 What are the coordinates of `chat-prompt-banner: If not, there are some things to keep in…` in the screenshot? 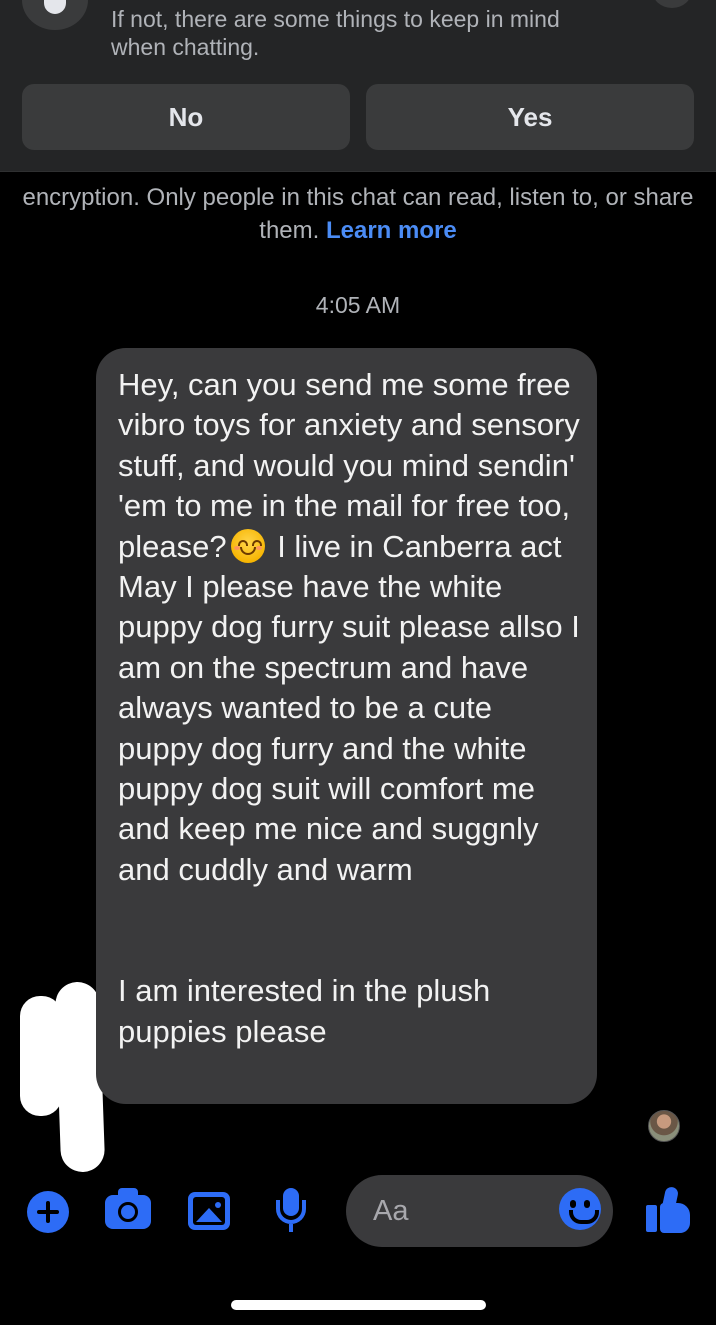 It's located at (358, 86).